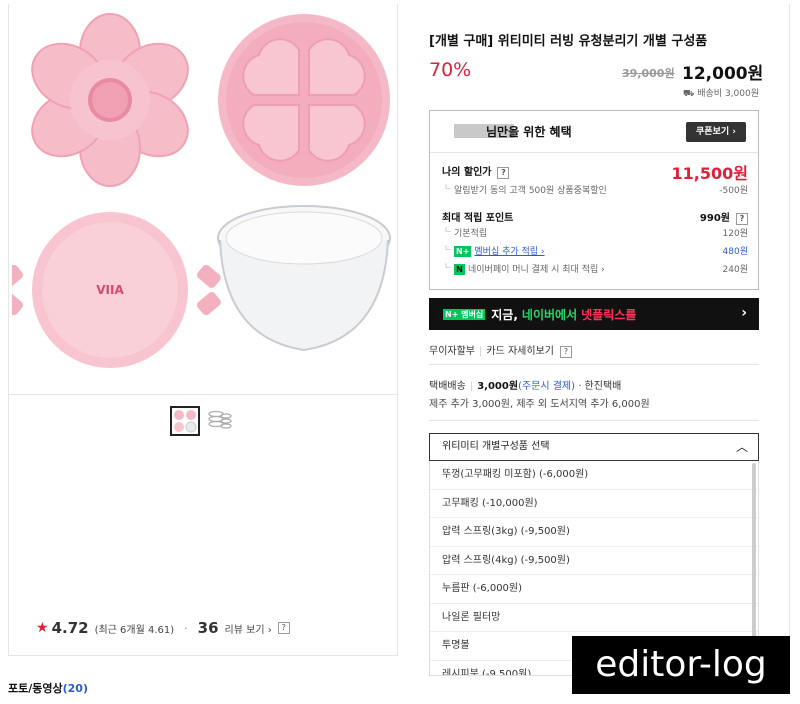 This screenshot has width=800, height=704. I want to click on option-list-scrollbar, so click(754, 553).